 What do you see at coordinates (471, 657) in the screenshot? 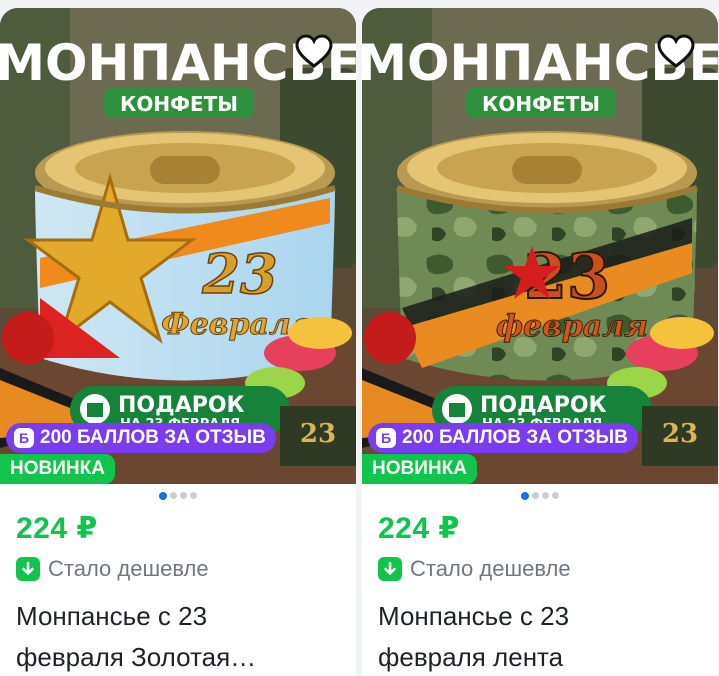
I see `product-title-line: февраля лента` at bounding box center [471, 657].